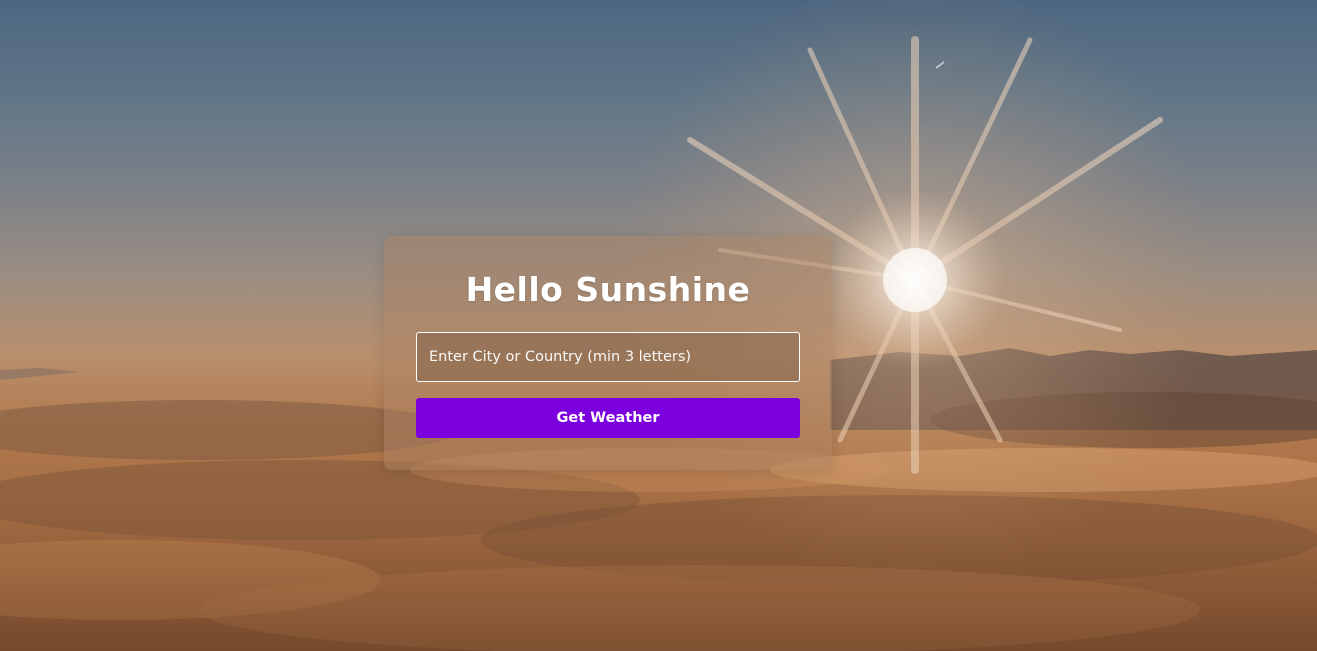  I want to click on get-weather-button: Get Weather, so click(608, 418).